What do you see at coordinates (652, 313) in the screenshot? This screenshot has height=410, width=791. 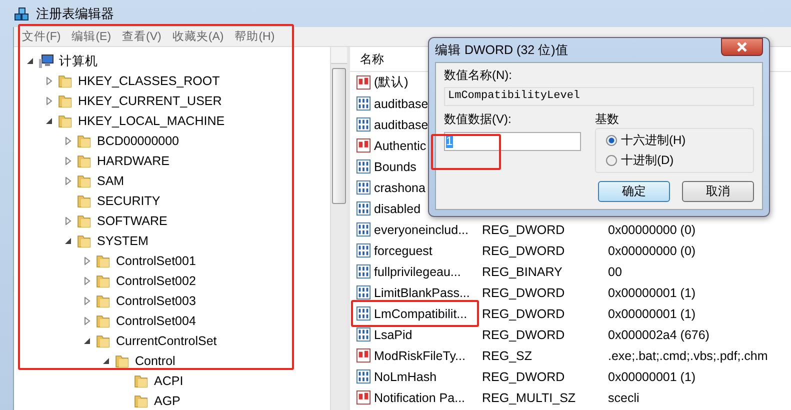 I see `value-data: 0x00000001 (1)` at bounding box center [652, 313].